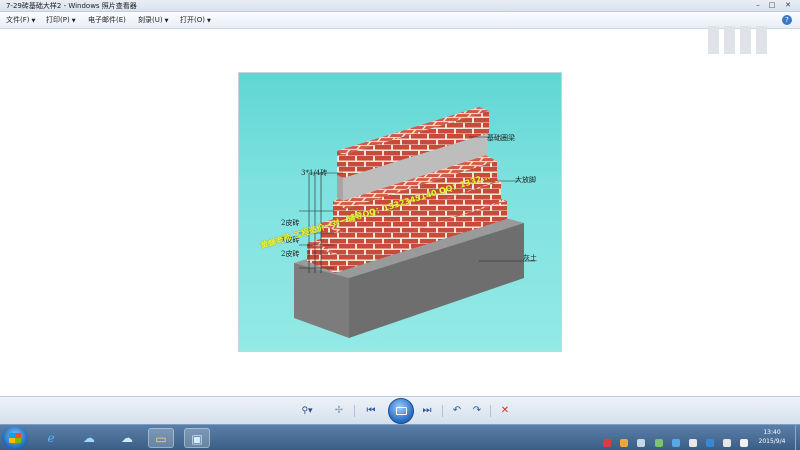 This screenshot has height=450, width=800. I want to click on screen-artifact, so click(739, 41).